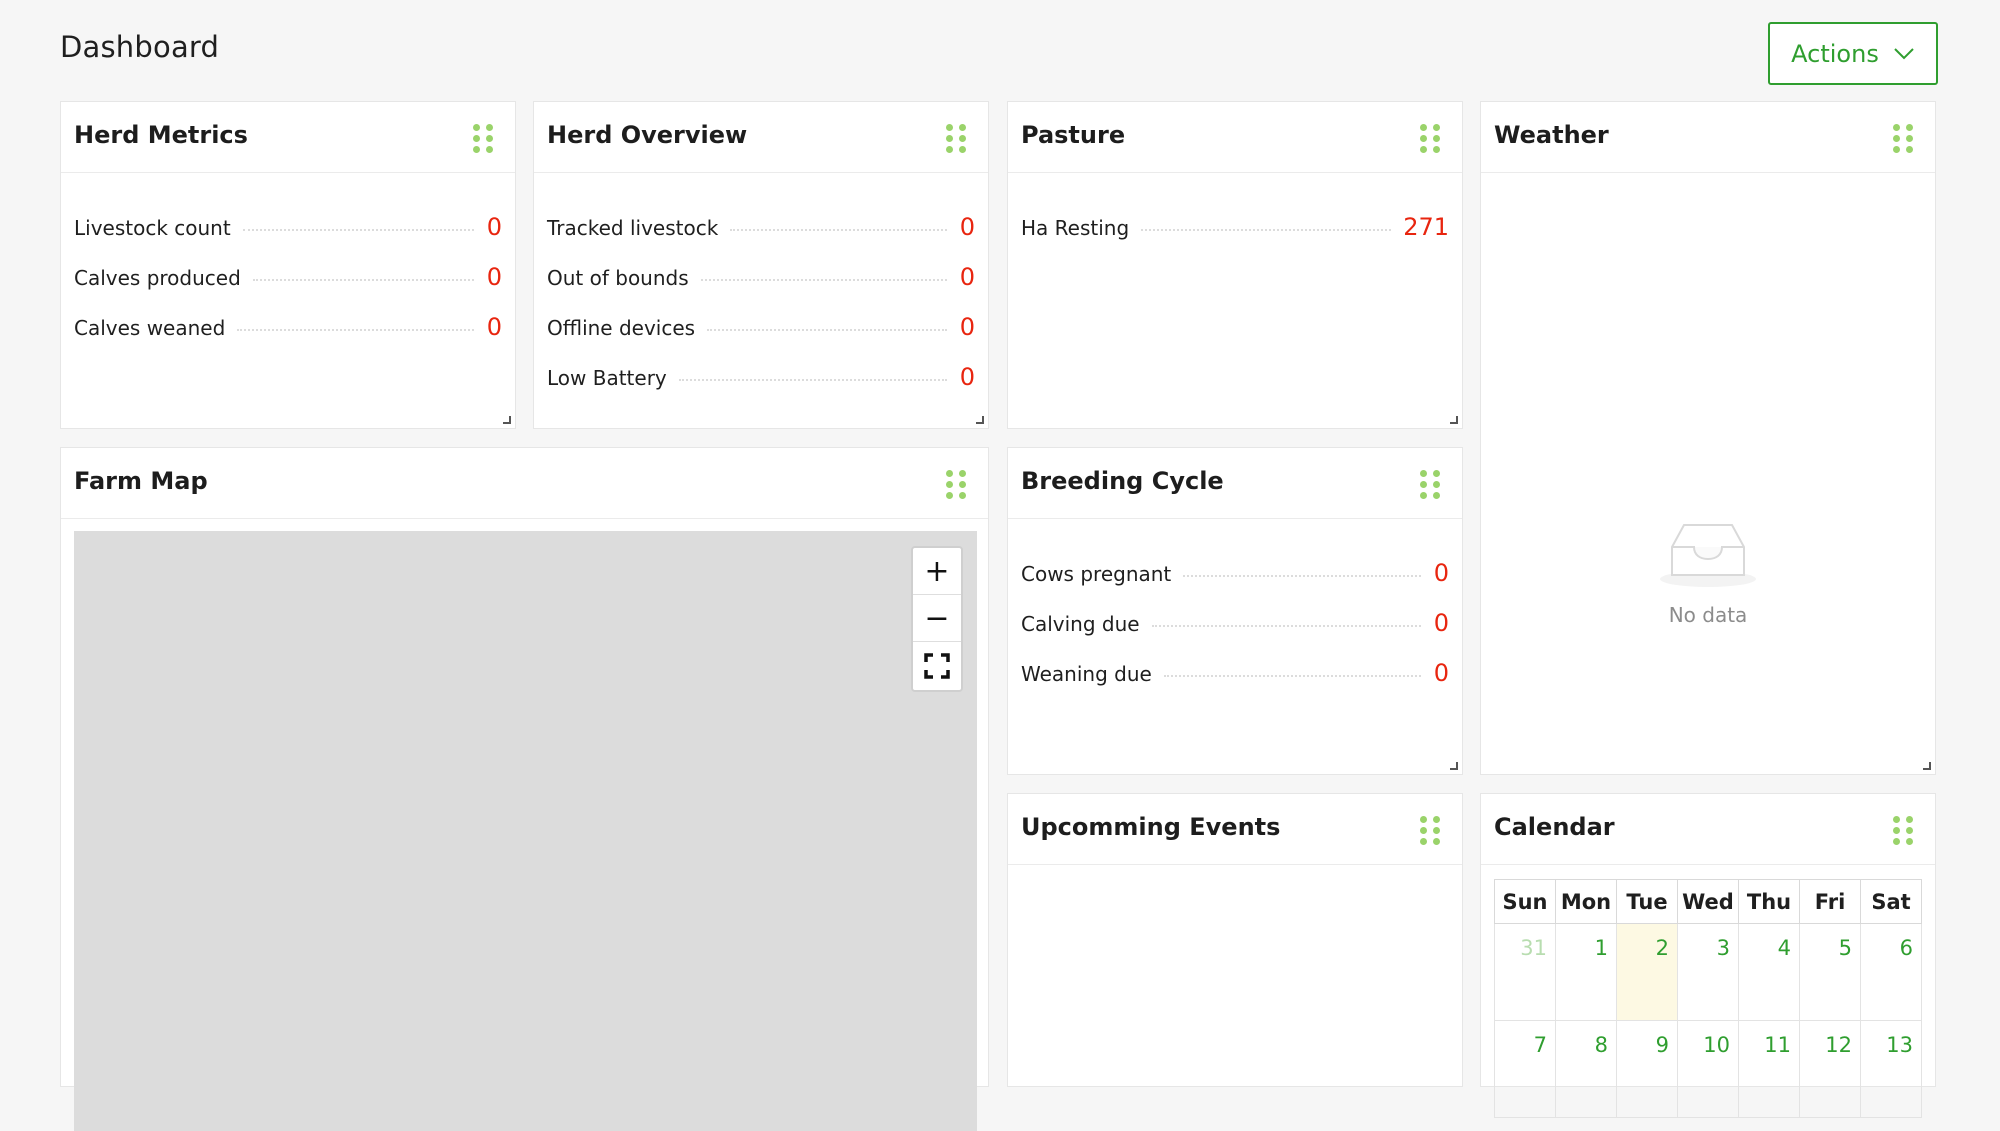  I want to click on map-controls: + −, so click(937, 619).